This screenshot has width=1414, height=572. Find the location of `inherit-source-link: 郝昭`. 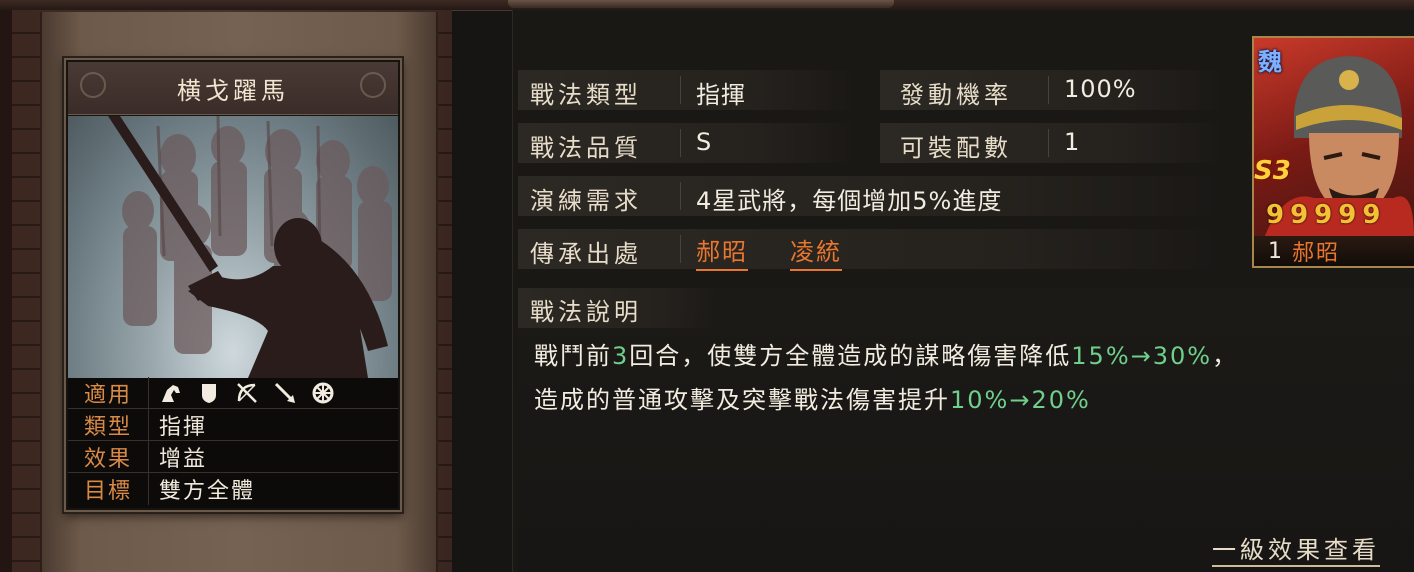

inherit-source-link: 郝昭 is located at coordinates (722, 251).